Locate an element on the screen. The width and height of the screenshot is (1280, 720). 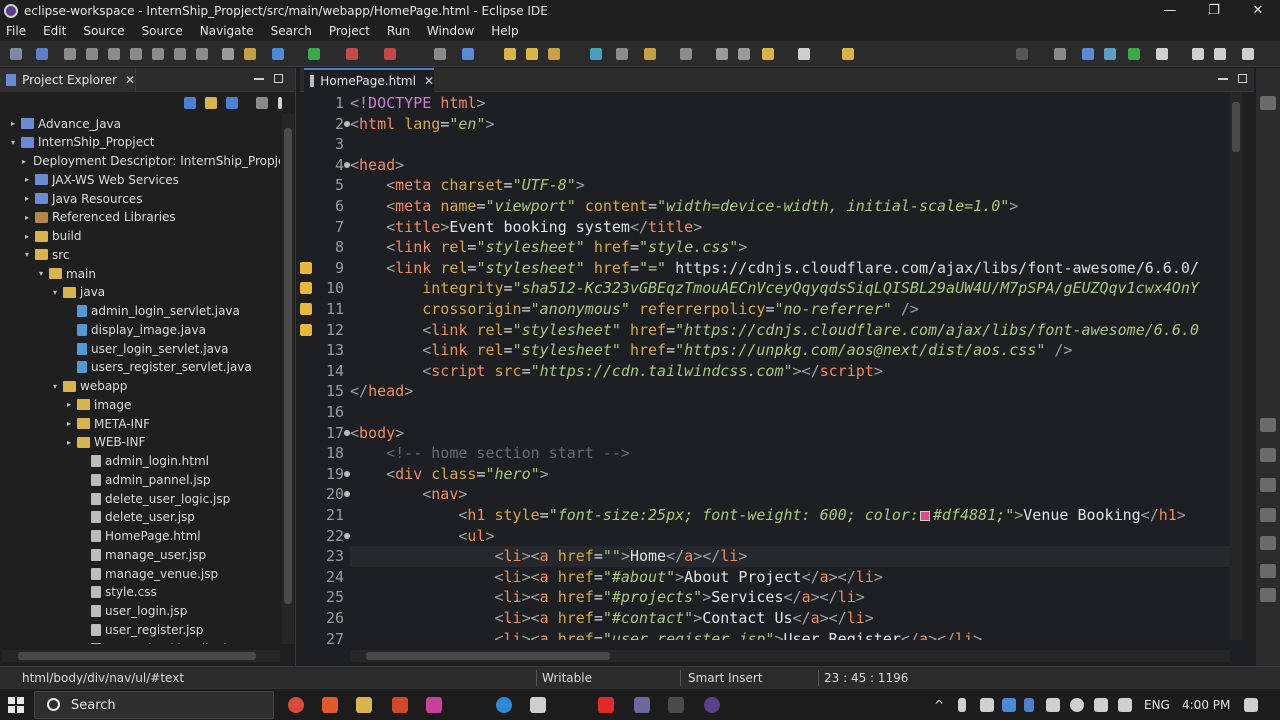
menu-window: Window is located at coordinates (450, 31).